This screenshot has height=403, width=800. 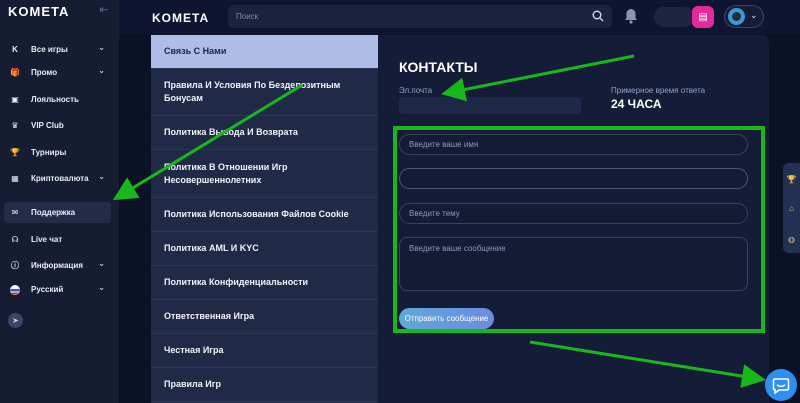 I want to click on flag-ru-icon, so click(x=15, y=290).